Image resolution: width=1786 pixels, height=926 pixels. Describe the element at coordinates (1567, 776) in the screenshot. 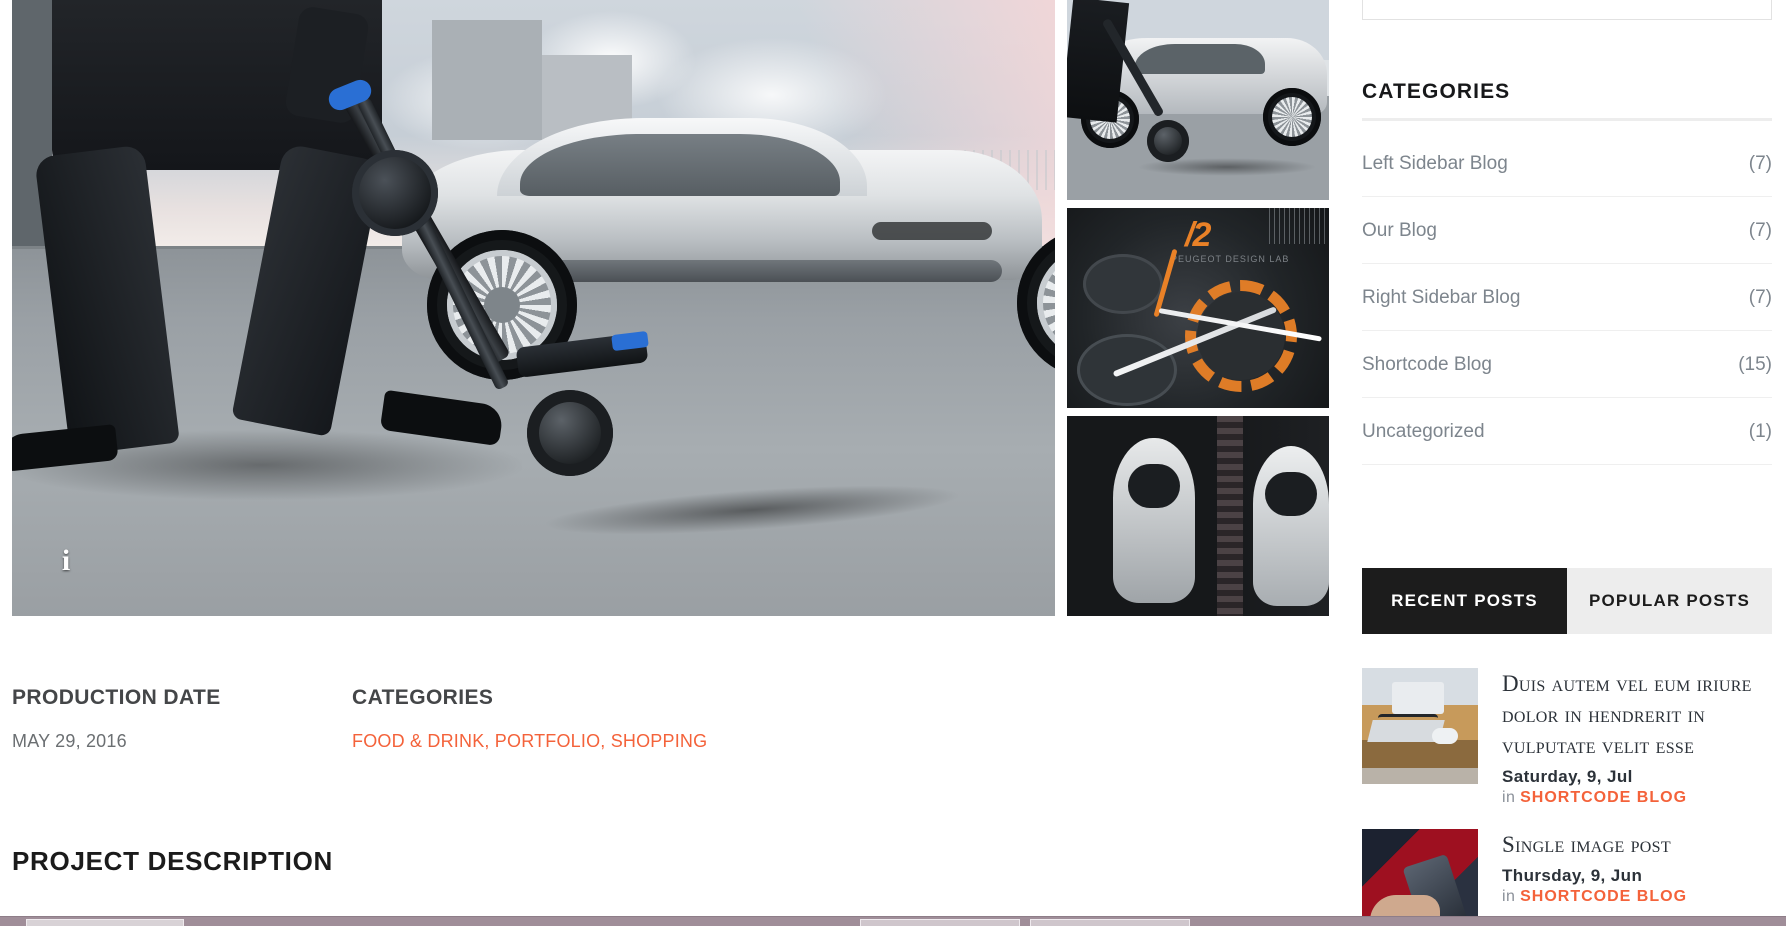

I see `post-date: Saturday, 9, Jul` at that location.